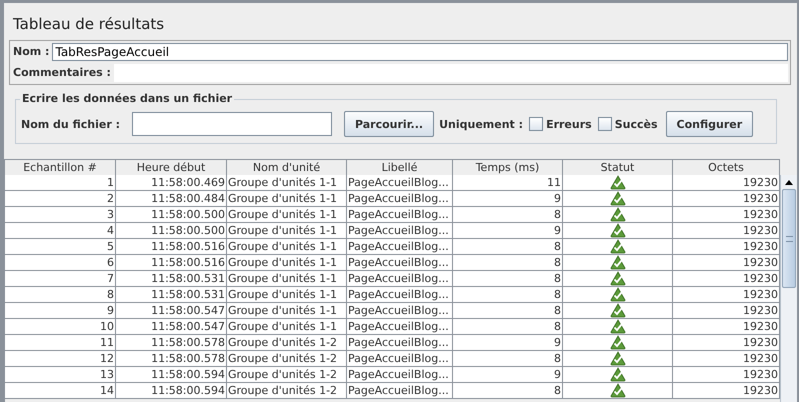 This screenshot has height=402, width=799. What do you see at coordinates (70, 124) in the screenshot?
I see `file-name-label: Nom du fichier :` at bounding box center [70, 124].